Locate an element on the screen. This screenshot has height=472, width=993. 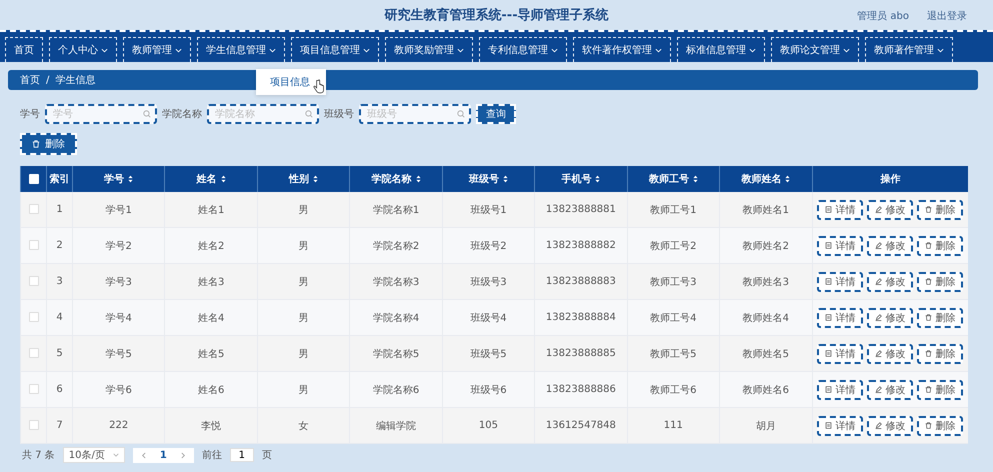
table-cell: 教师姓名6 is located at coordinates (766, 390).